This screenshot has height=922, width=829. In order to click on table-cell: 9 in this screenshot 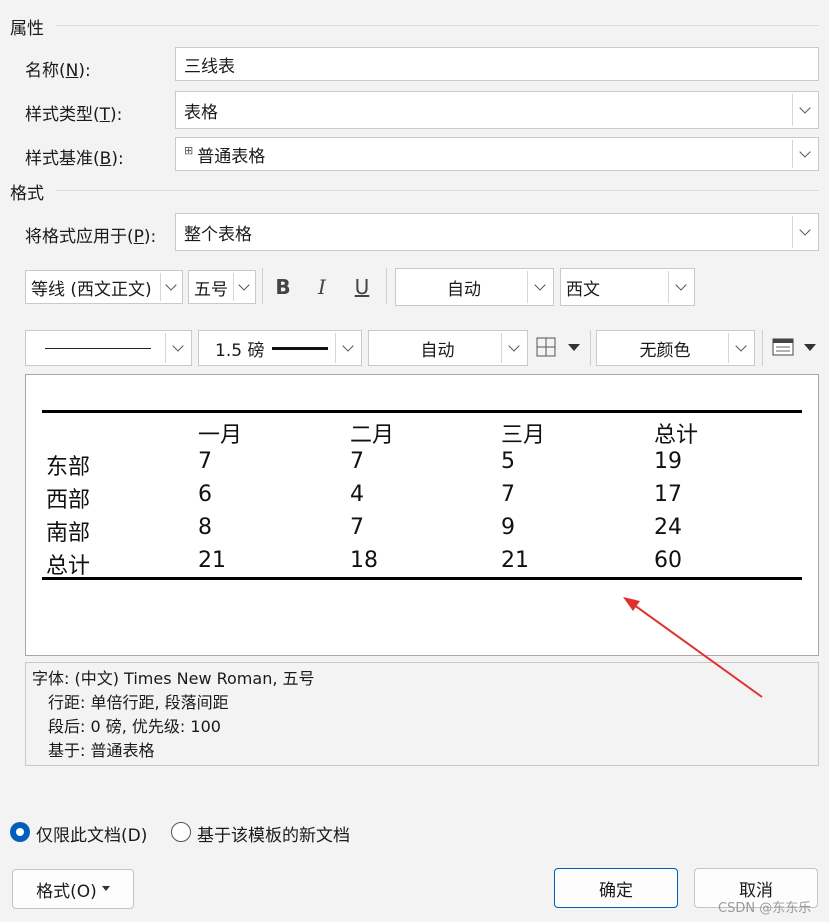, I will do `click(508, 527)`.